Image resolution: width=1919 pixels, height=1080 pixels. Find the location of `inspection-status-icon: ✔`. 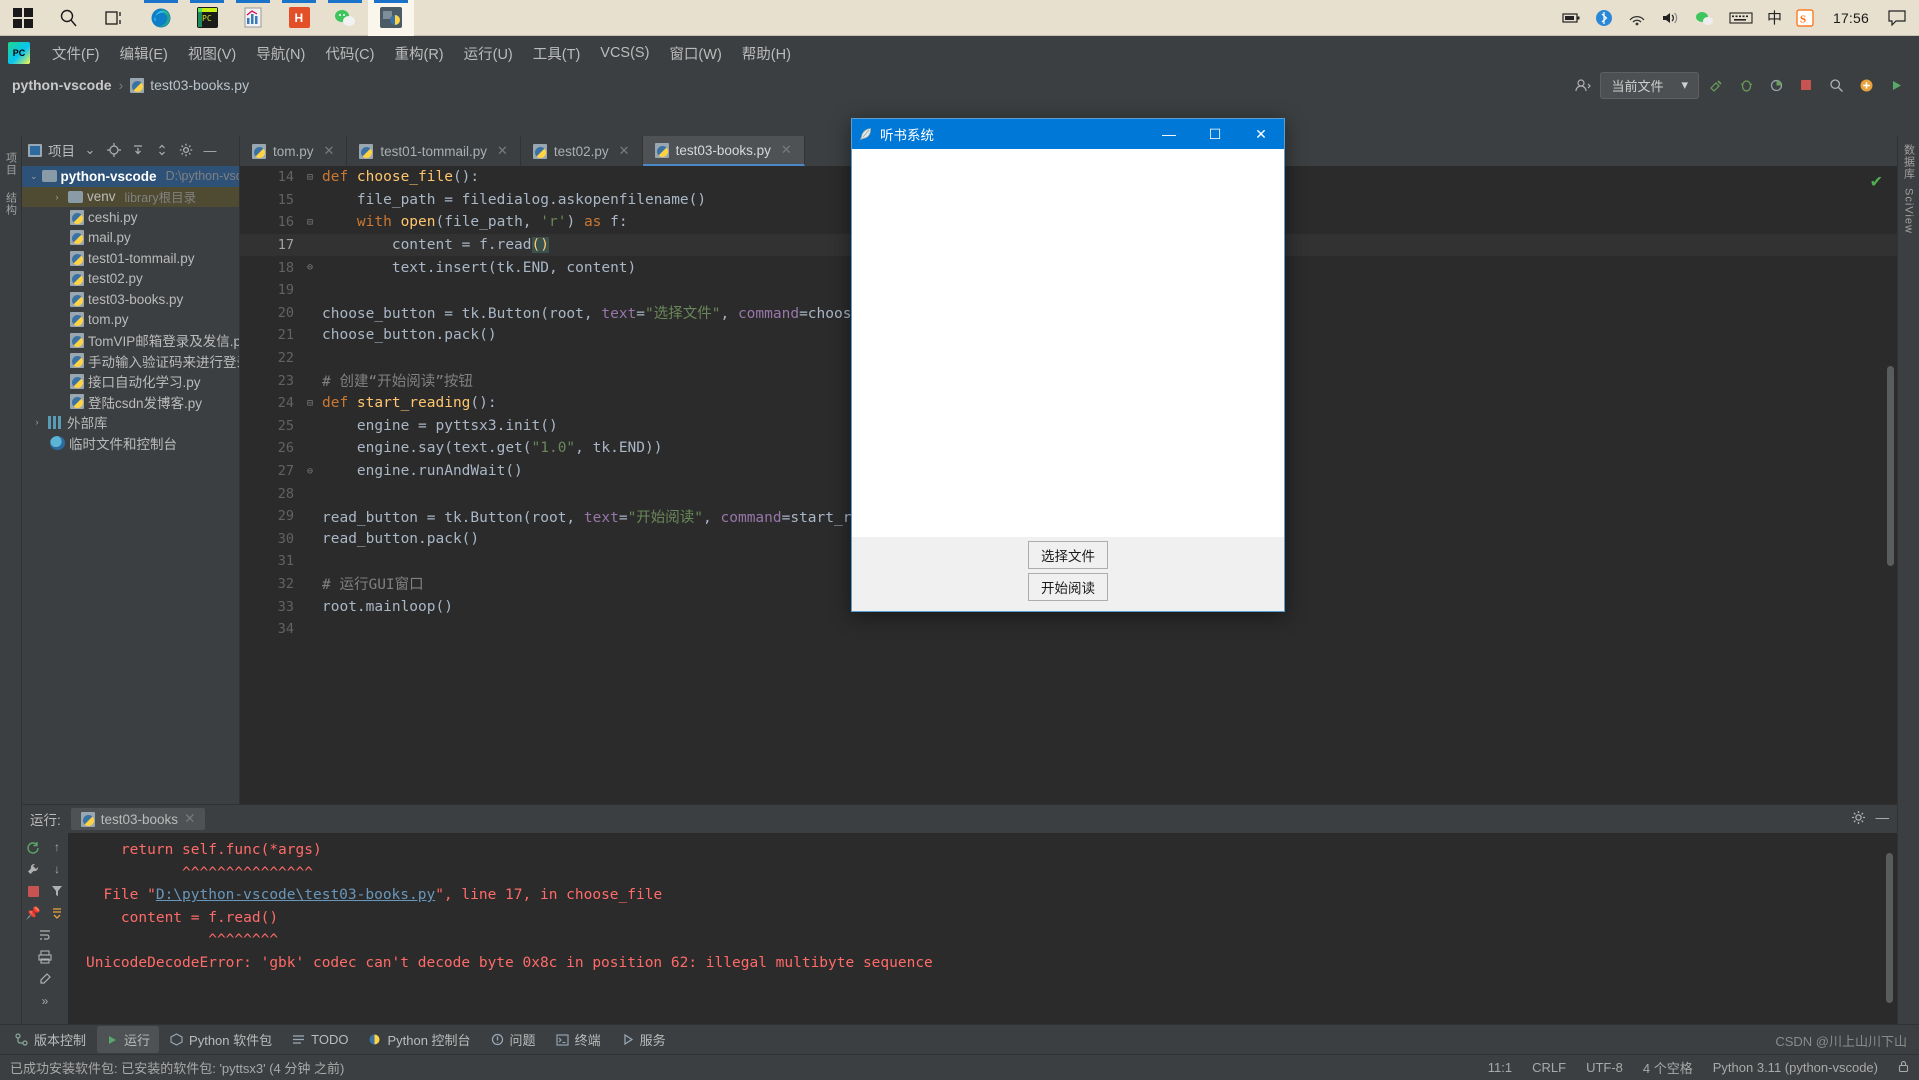

inspection-status-icon: ✔ is located at coordinates (1876, 182).